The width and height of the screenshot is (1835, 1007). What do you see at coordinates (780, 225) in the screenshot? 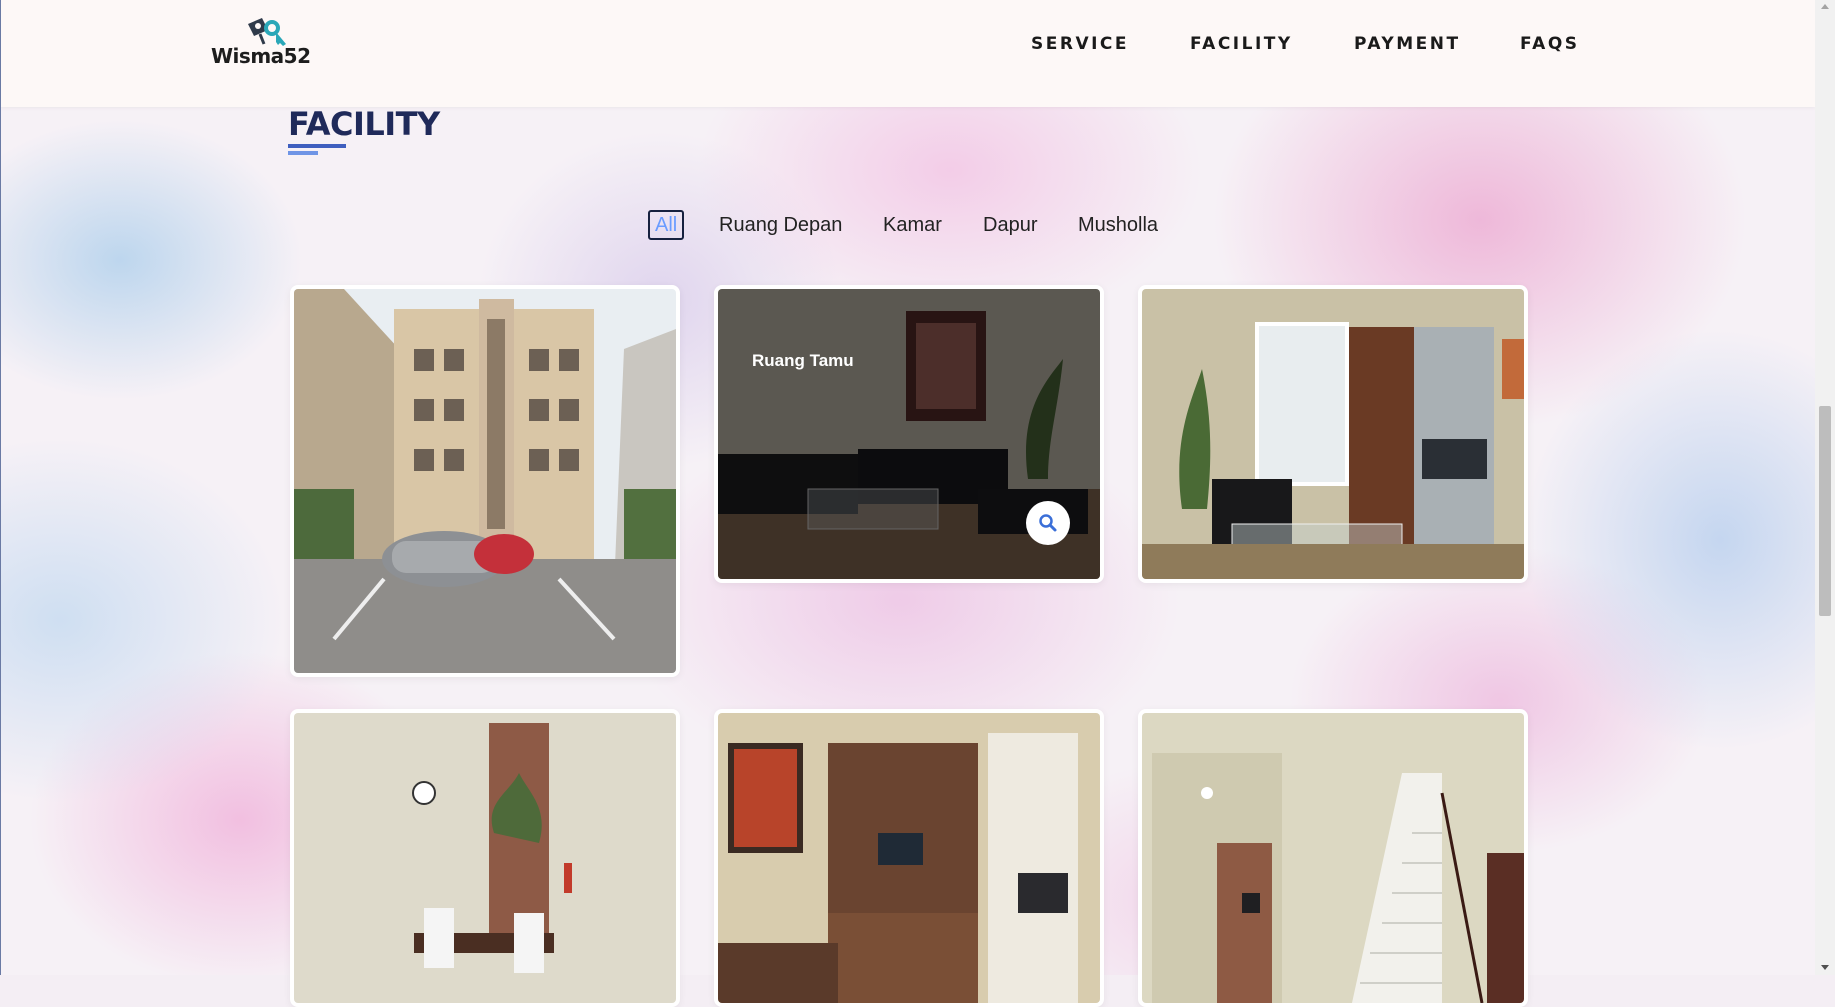
I see `filter-ruang-depan: Ruang Depan` at bounding box center [780, 225].